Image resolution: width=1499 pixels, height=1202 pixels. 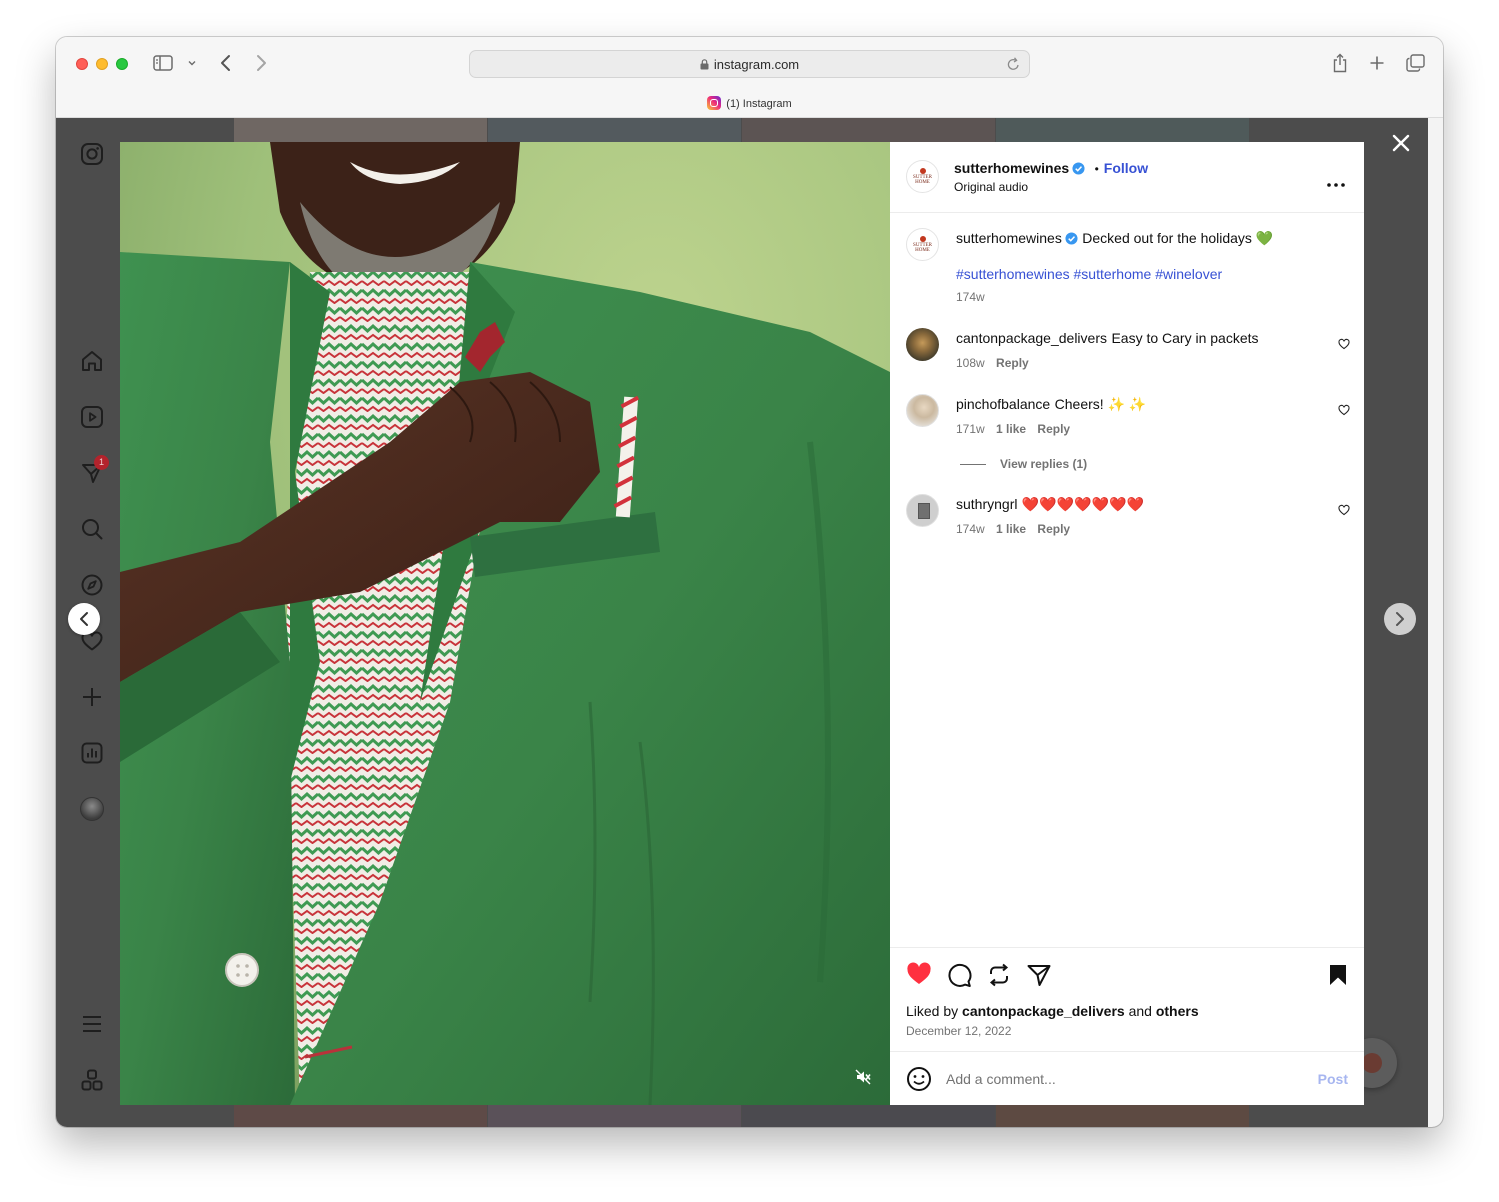 What do you see at coordinates (1013, 64) in the screenshot?
I see `reload-icon` at bounding box center [1013, 64].